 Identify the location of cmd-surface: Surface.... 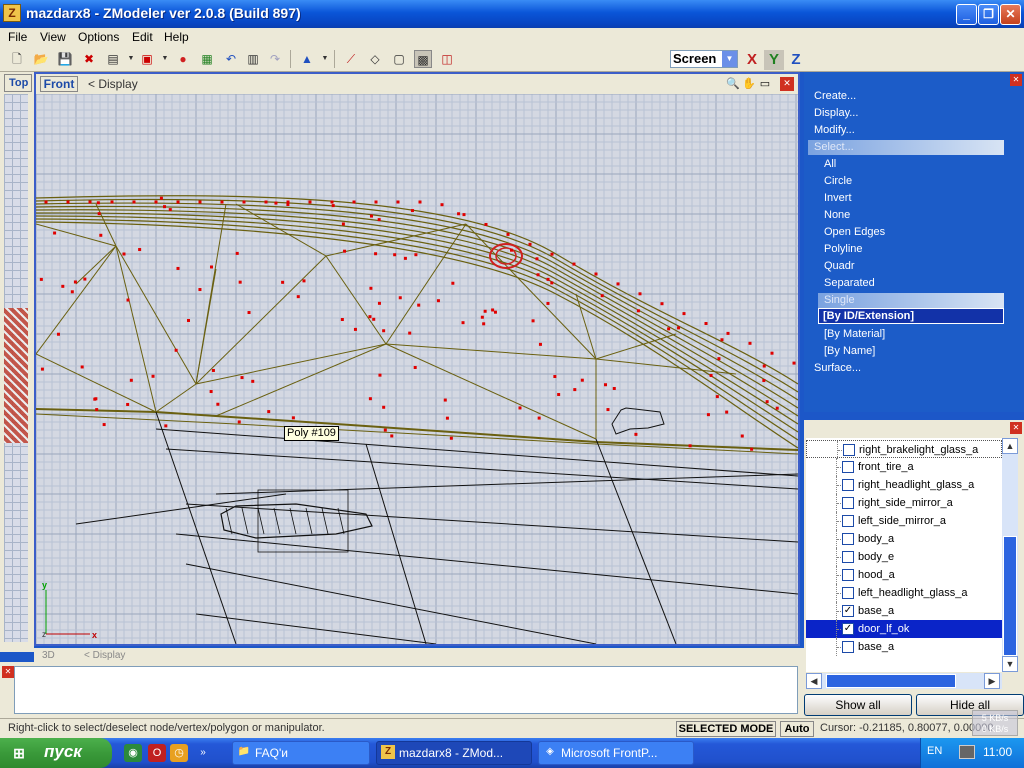
(837, 368).